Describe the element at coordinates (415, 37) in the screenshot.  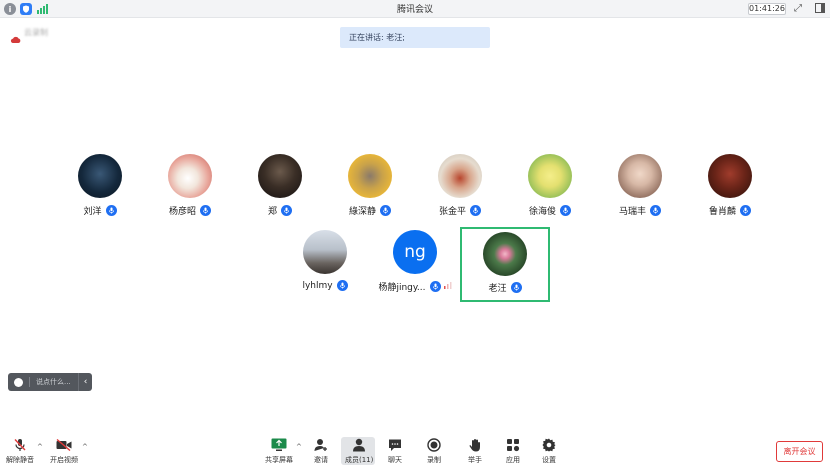
I see `speaking-indicator: 正在讲话: 老汪;` at that location.